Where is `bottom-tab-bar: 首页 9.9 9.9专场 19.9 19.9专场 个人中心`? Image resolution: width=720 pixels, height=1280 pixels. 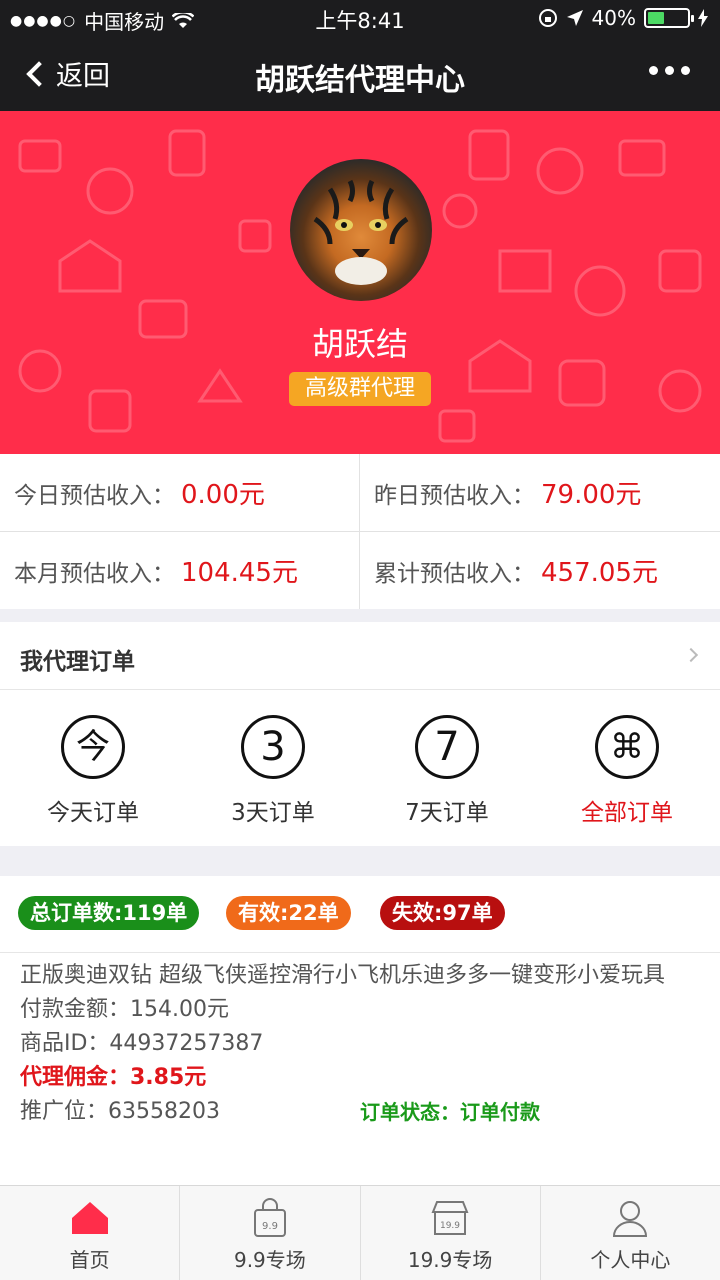
bottom-tab-bar: 首页 9.9 9.9专场 19.9 19.9专场 个人中心 is located at coordinates (360, 1232).